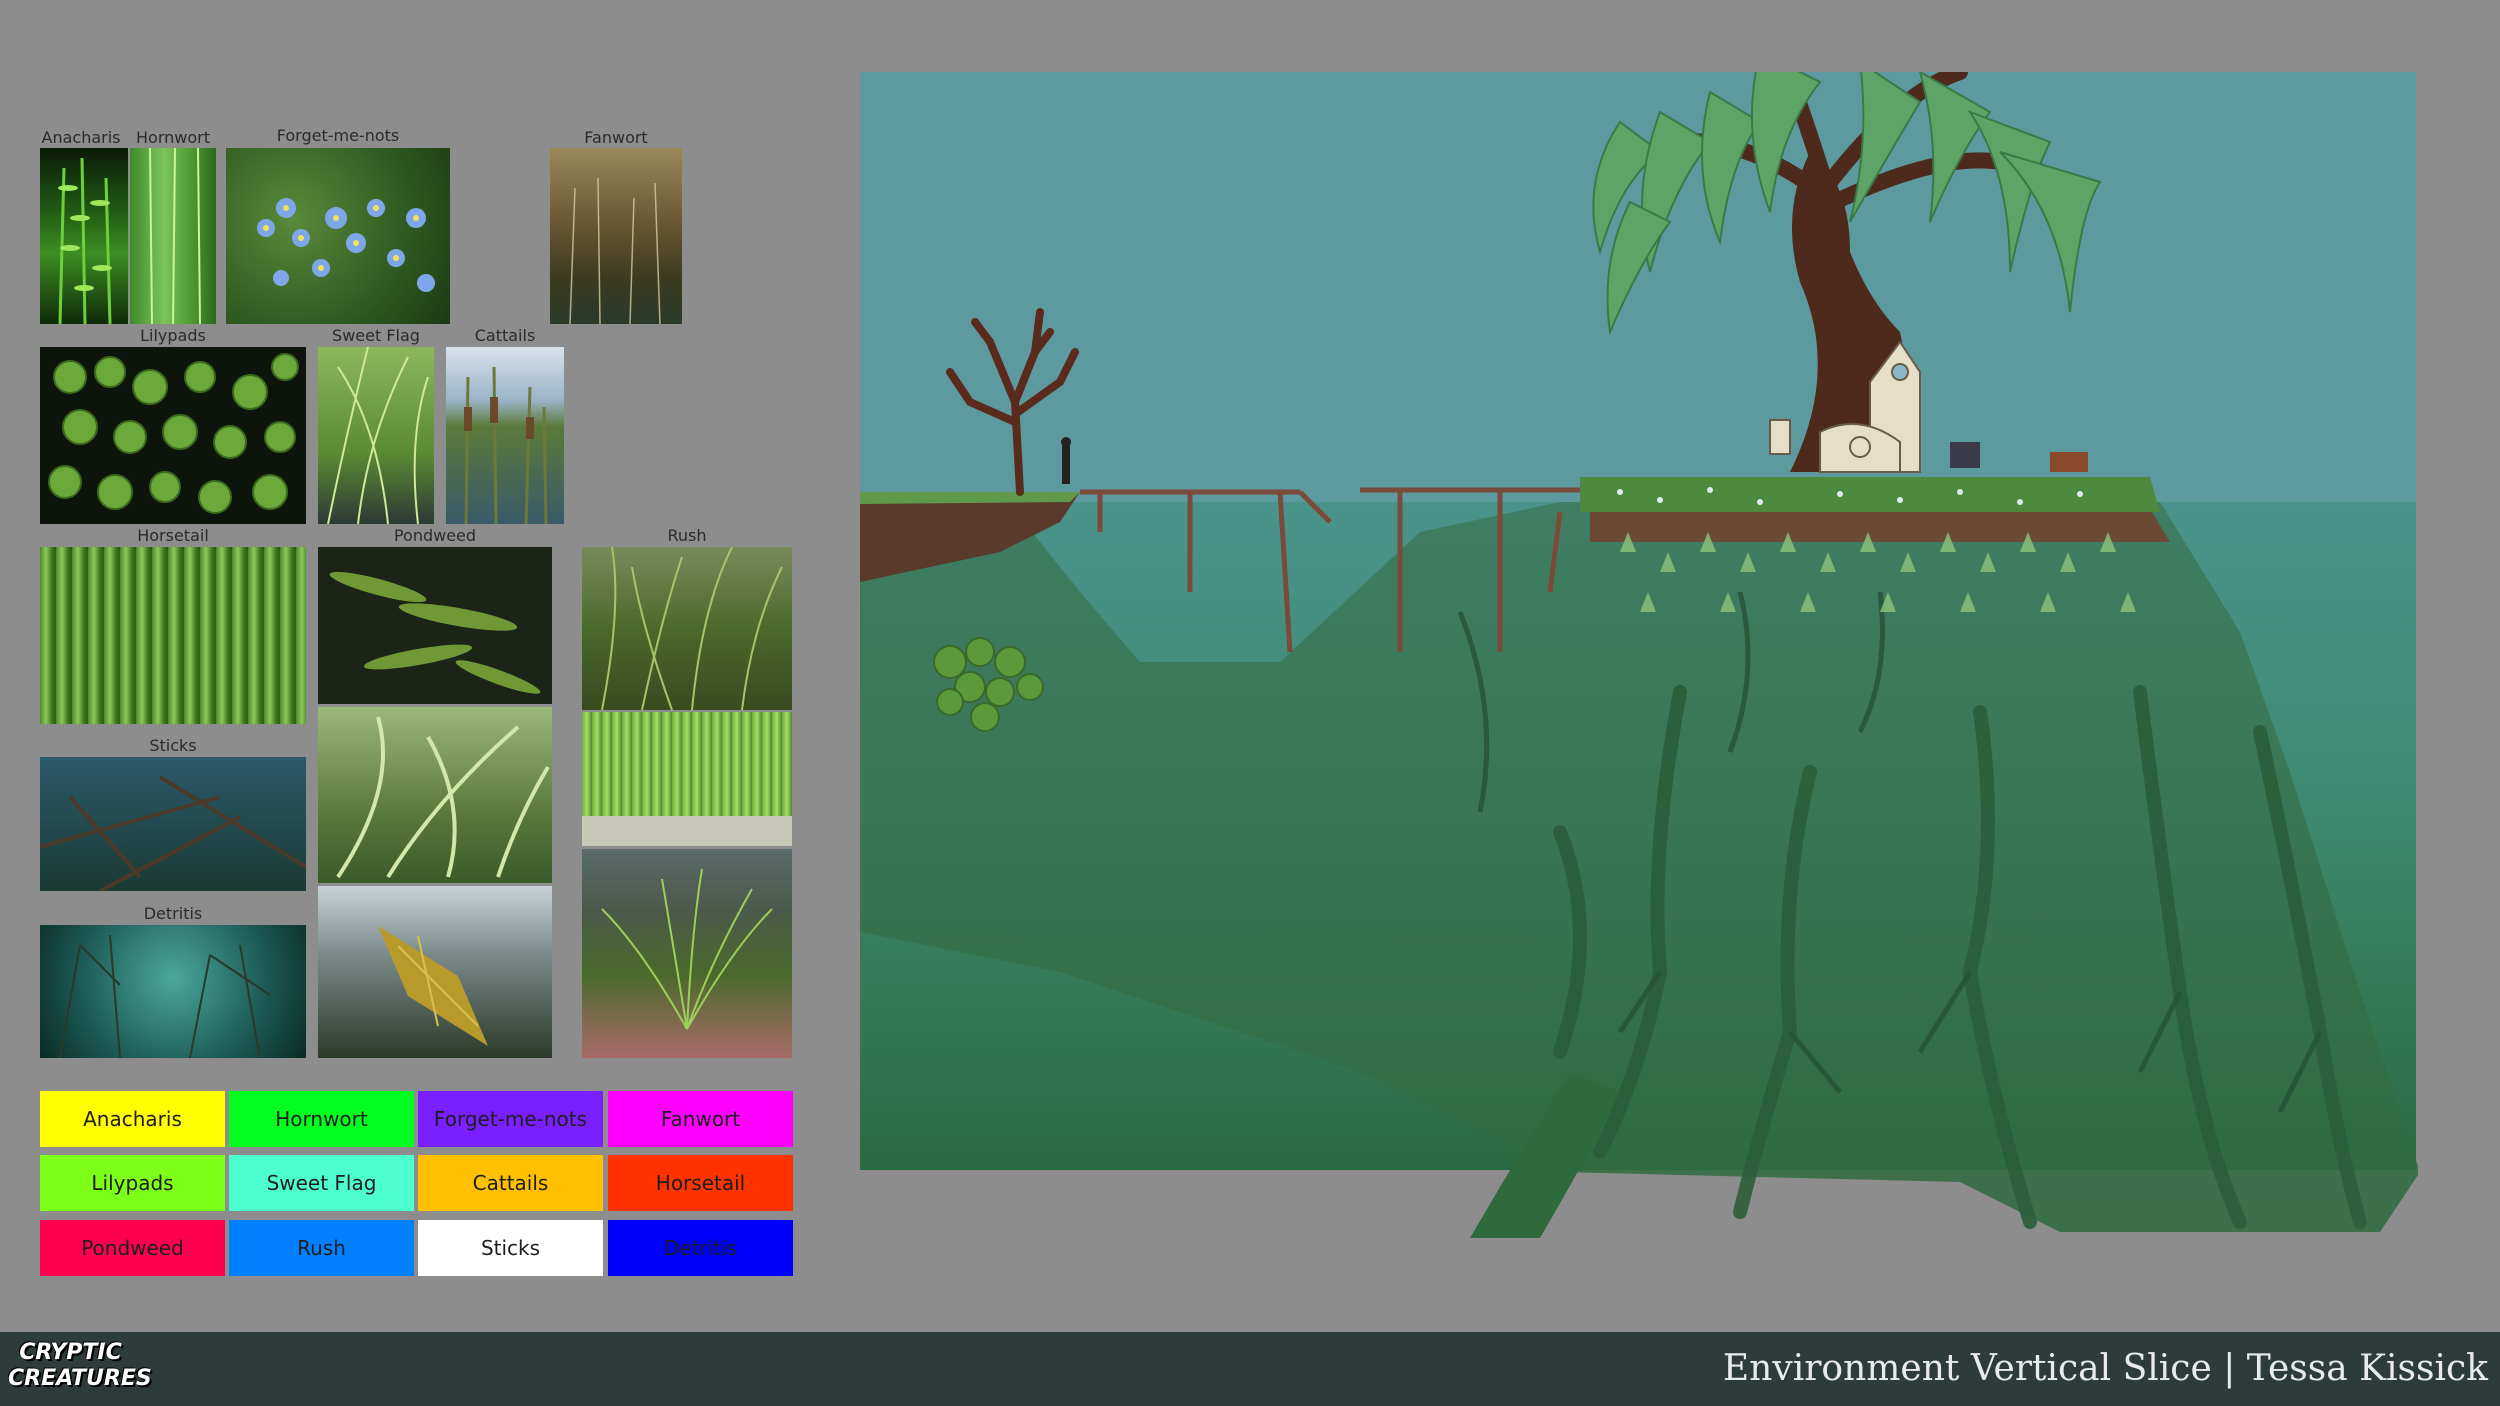 The image size is (2500, 1406). I want to click on swatch-sticks: Sticks, so click(510, 1248).